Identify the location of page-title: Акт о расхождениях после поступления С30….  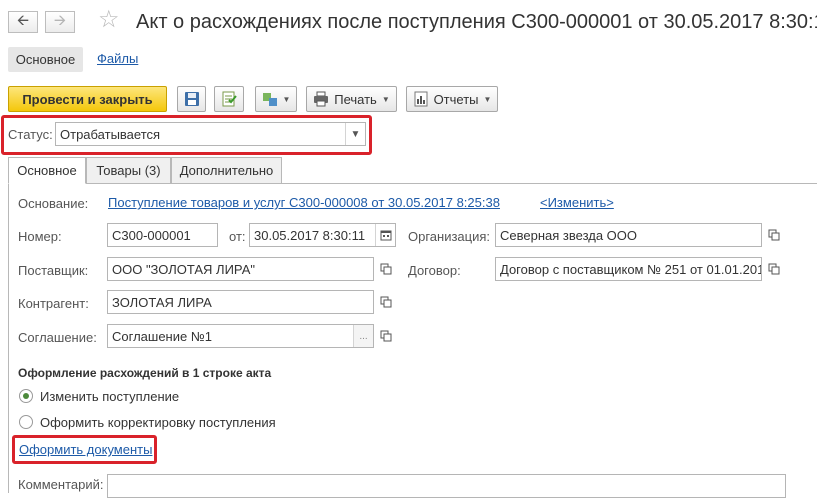
(476, 22).